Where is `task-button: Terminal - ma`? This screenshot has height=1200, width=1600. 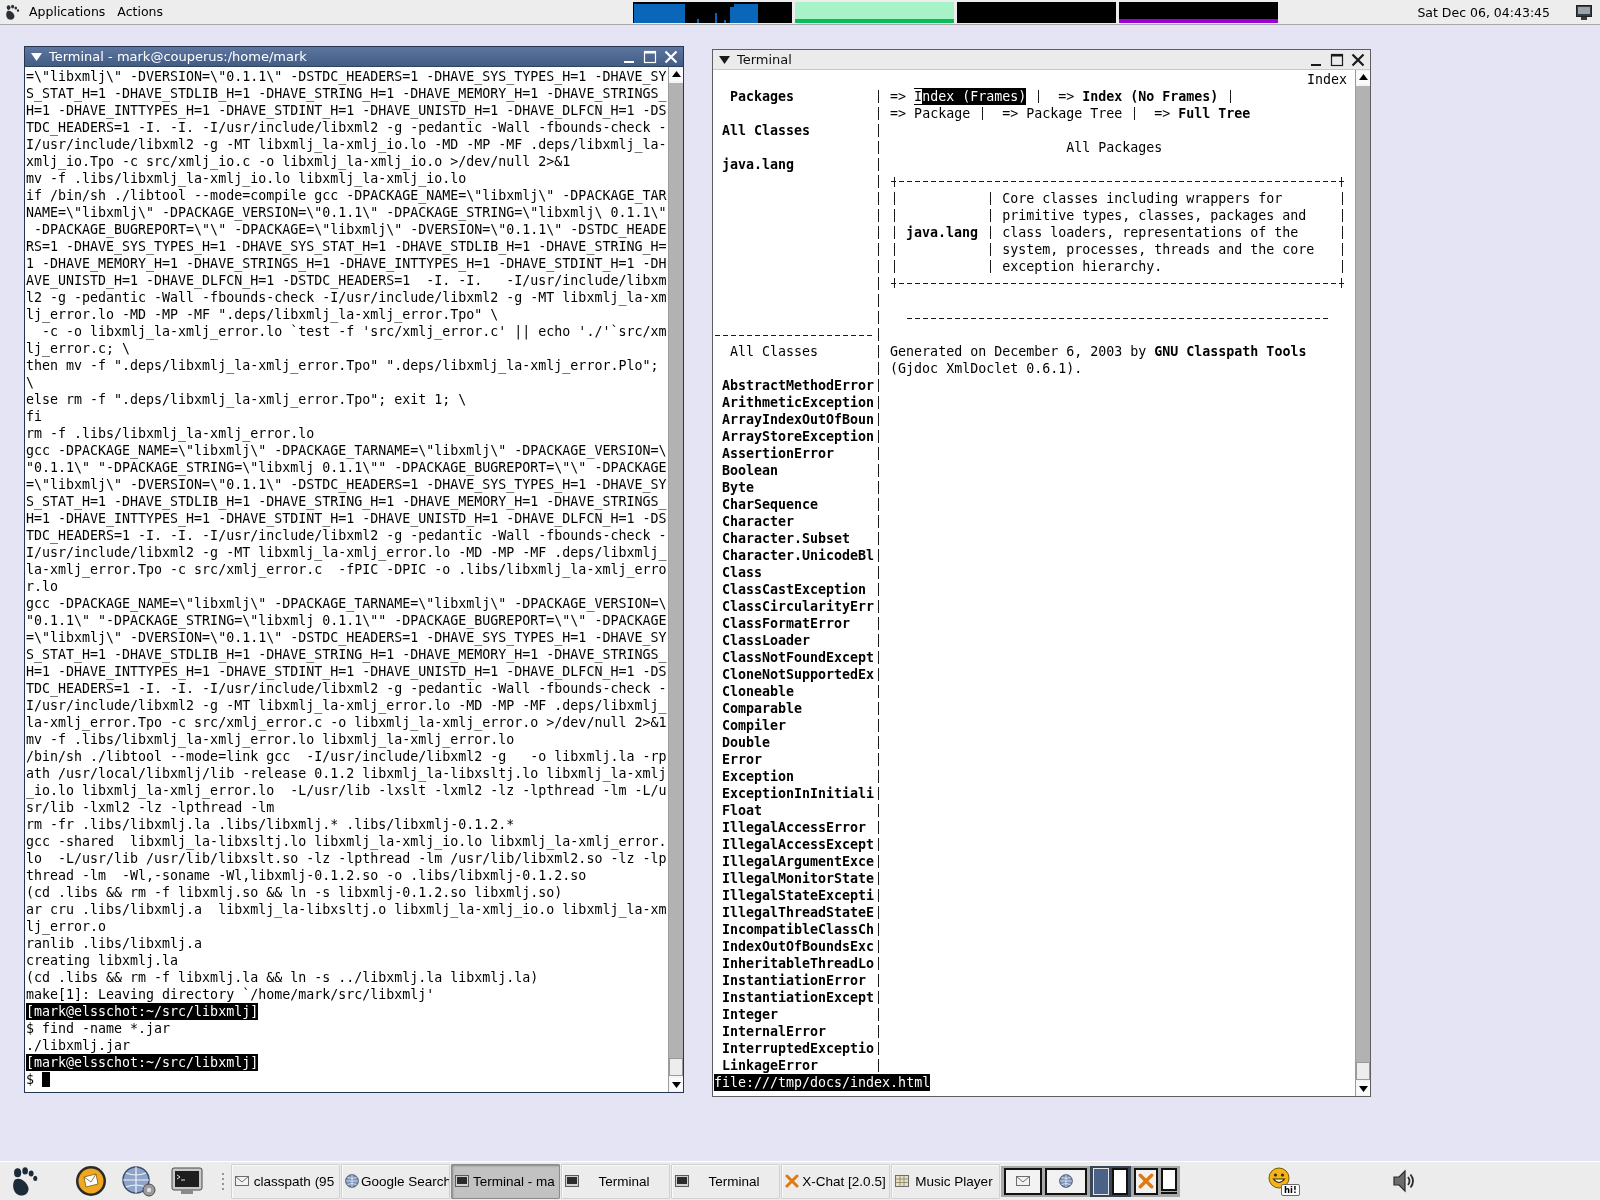
task-button: Terminal - ma is located at coordinates (505, 1181).